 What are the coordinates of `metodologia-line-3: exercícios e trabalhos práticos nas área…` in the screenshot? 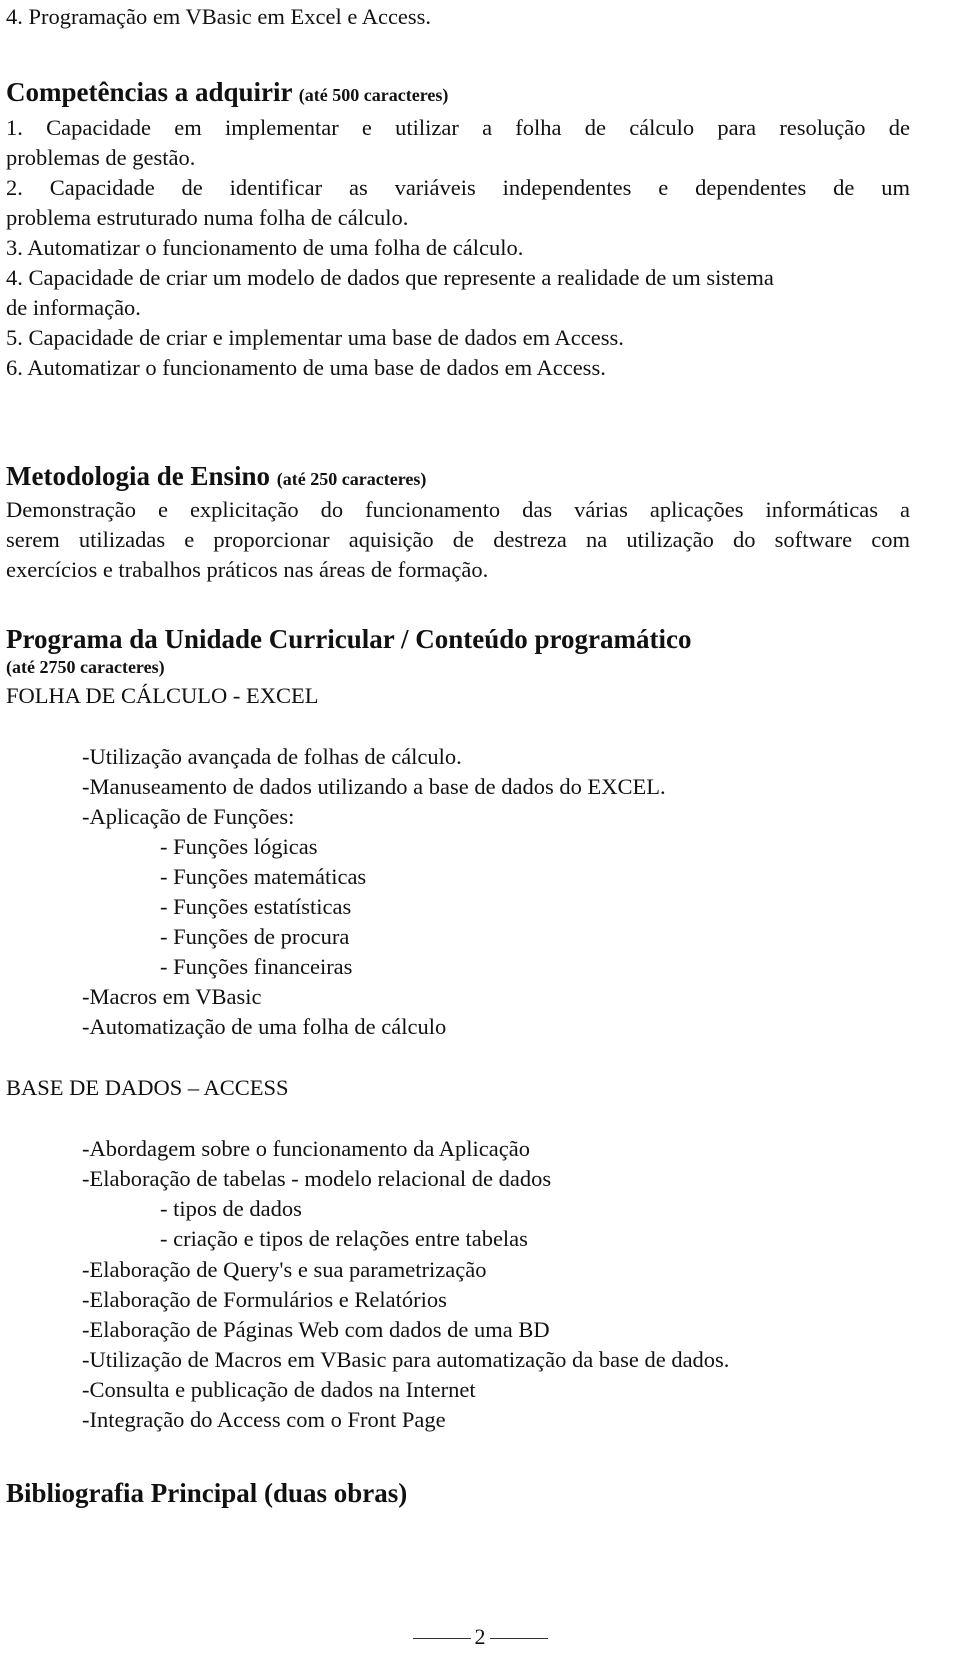 It's located at (247, 569).